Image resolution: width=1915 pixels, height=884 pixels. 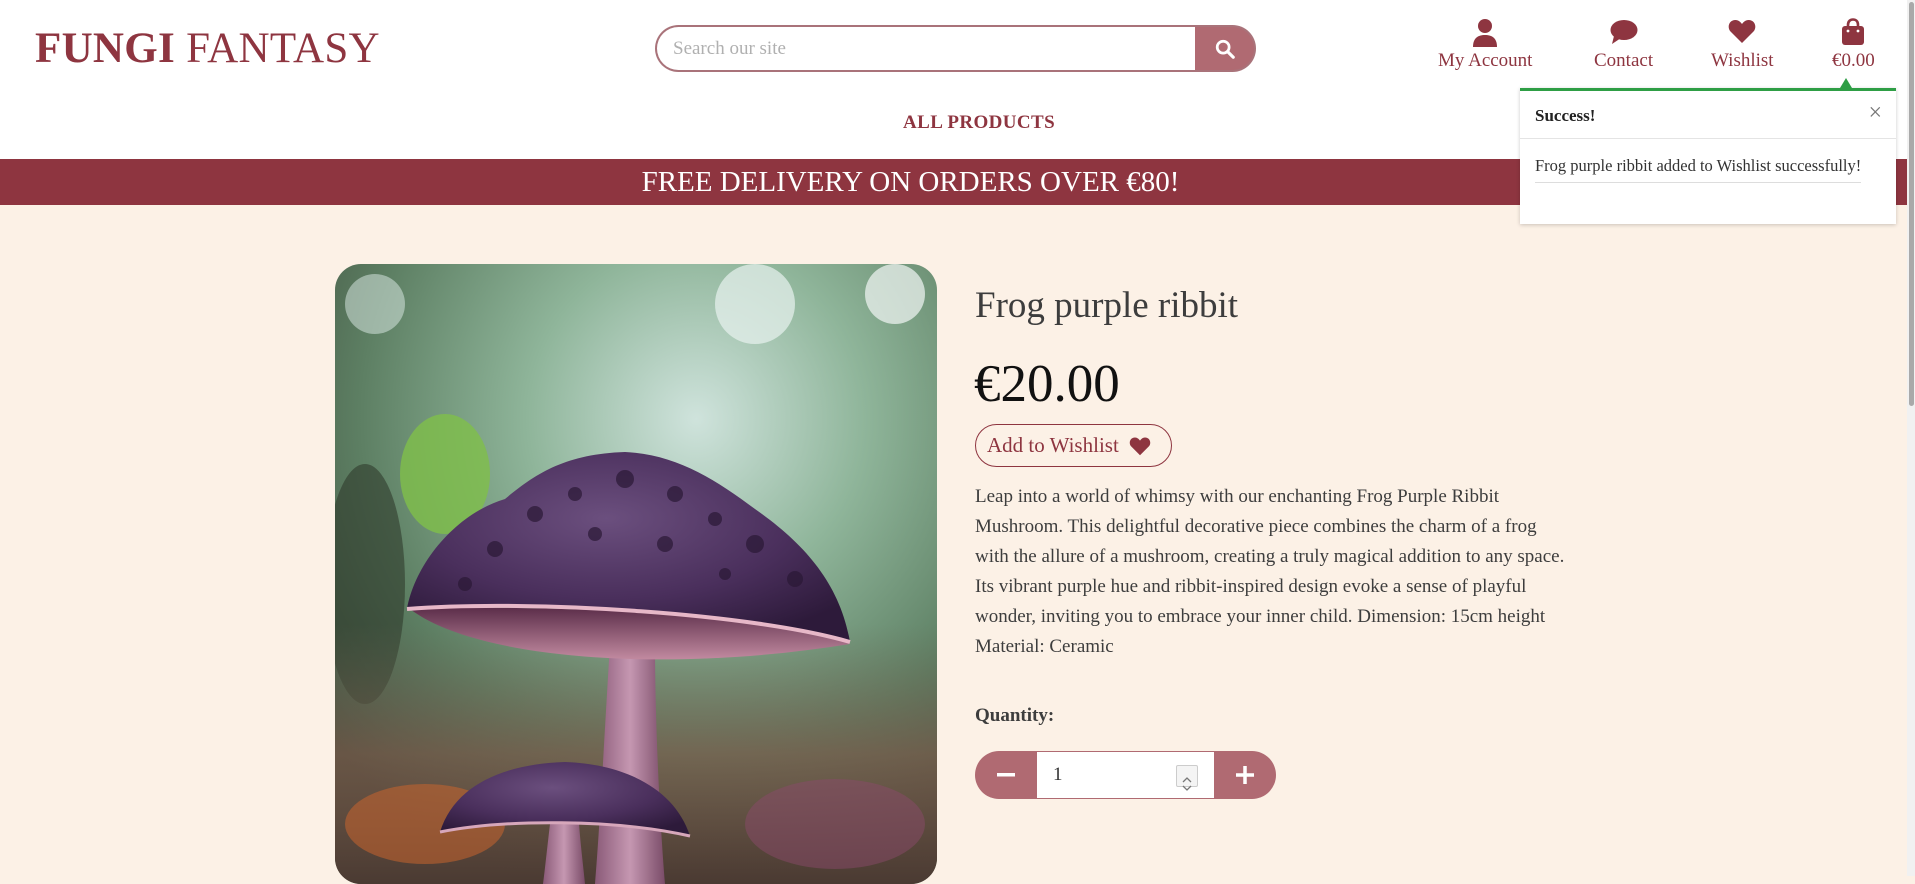 I want to click on search-bar, so click(x=955, y=48).